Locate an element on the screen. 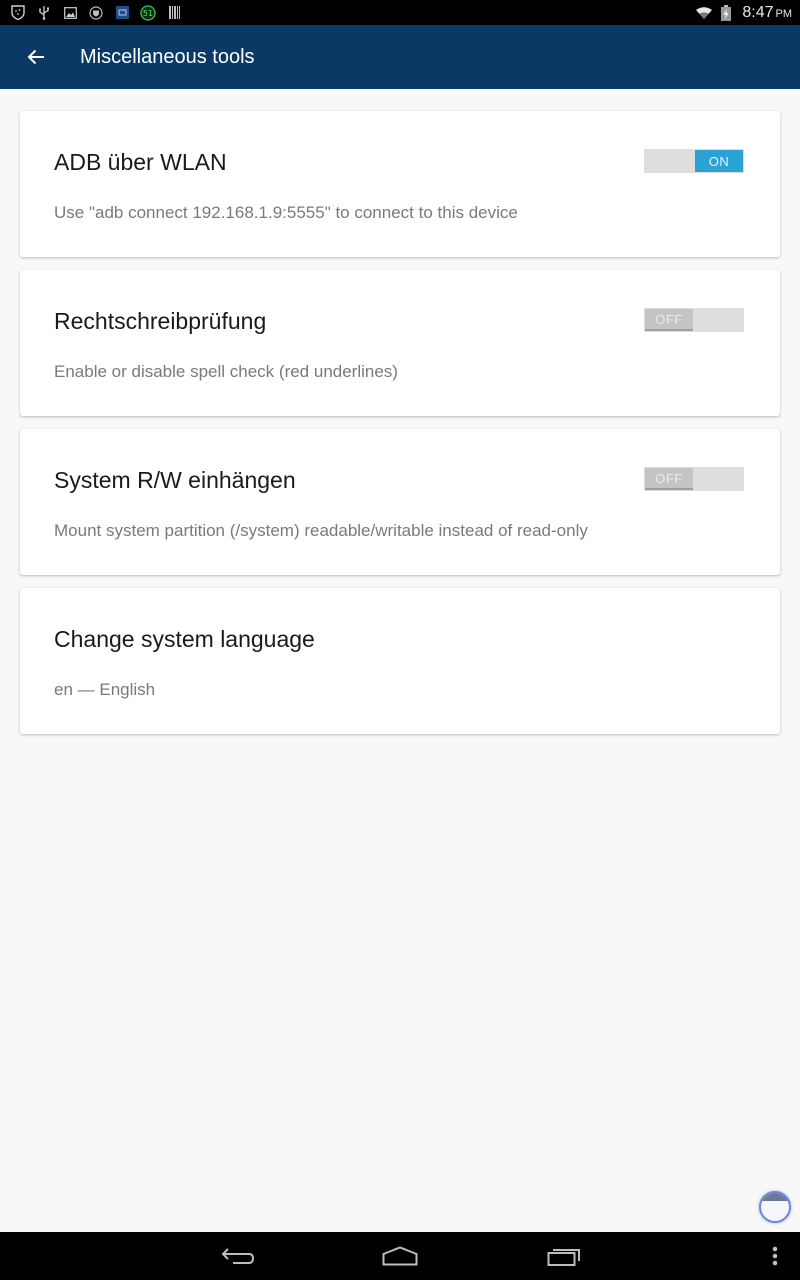  system-rw-toggle: OFF is located at coordinates (694, 479).